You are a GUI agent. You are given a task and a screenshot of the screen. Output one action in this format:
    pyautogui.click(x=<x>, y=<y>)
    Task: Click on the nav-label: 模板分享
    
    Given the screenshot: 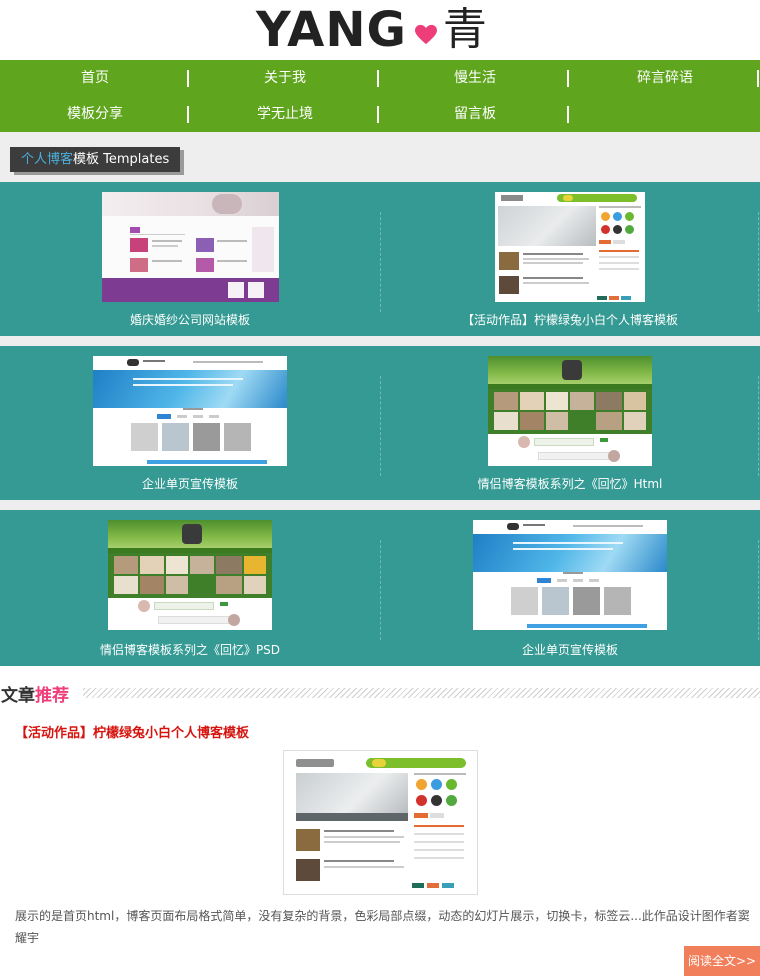 What is the action you would take?
    pyautogui.click(x=95, y=114)
    